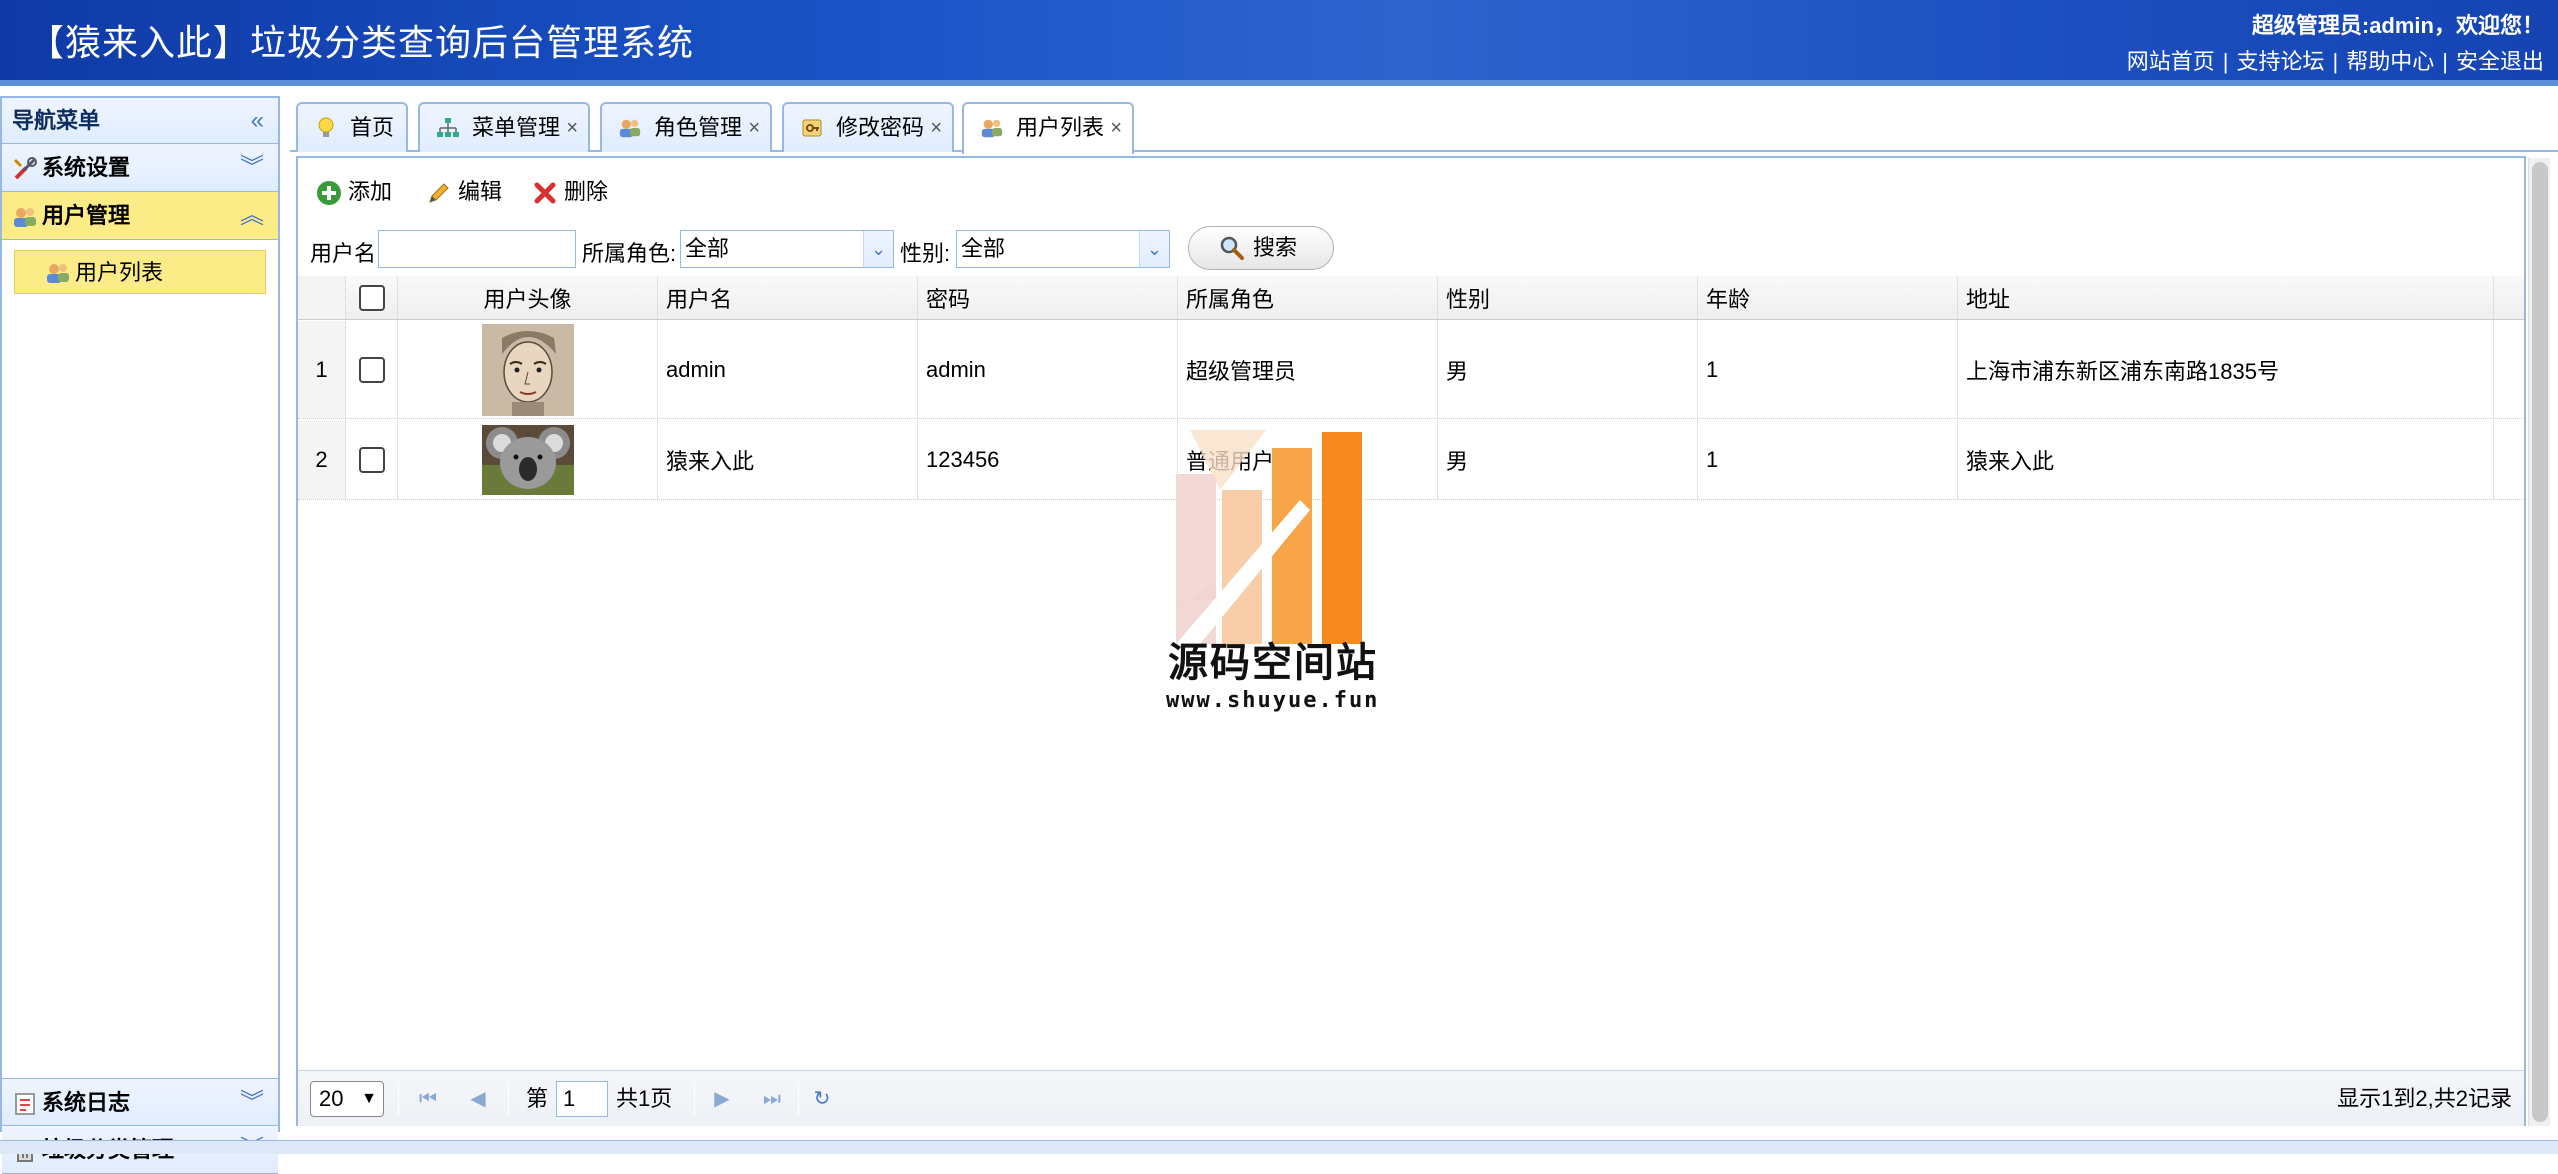 This screenshot has width=2558, height=1174. Describe the element at coordinates (772, 1099) in the screenshot. I see `last-page-icon: ⏭` at that location.